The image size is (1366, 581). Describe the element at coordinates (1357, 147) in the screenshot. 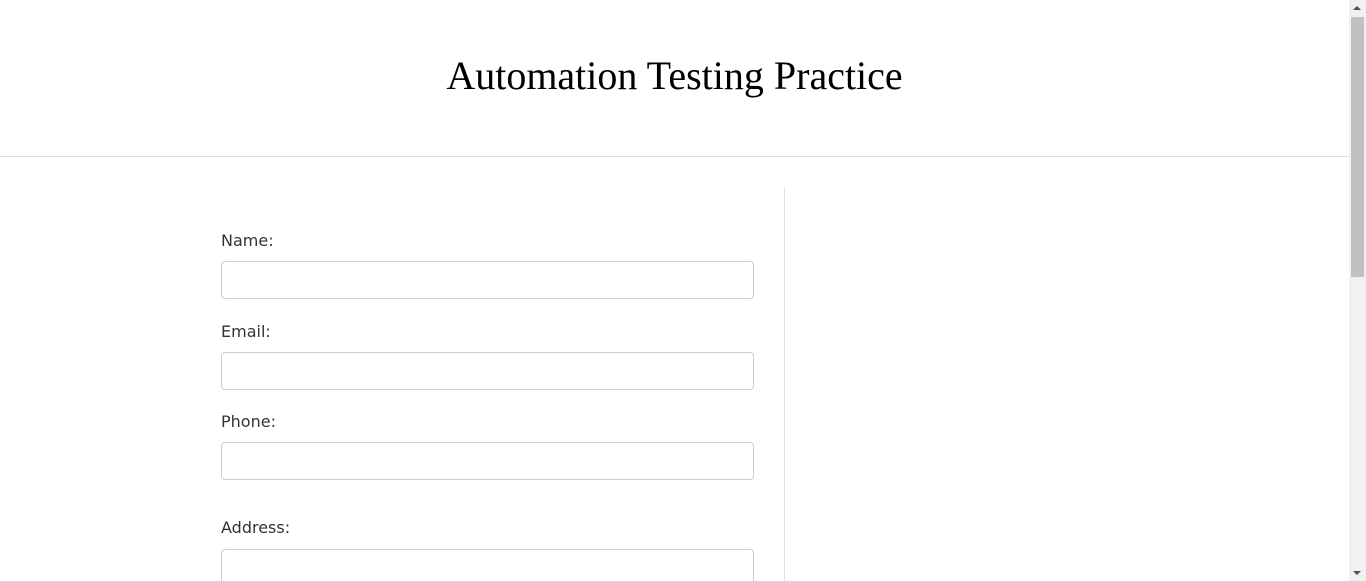

I see `scrollbar-thumb` at that location.